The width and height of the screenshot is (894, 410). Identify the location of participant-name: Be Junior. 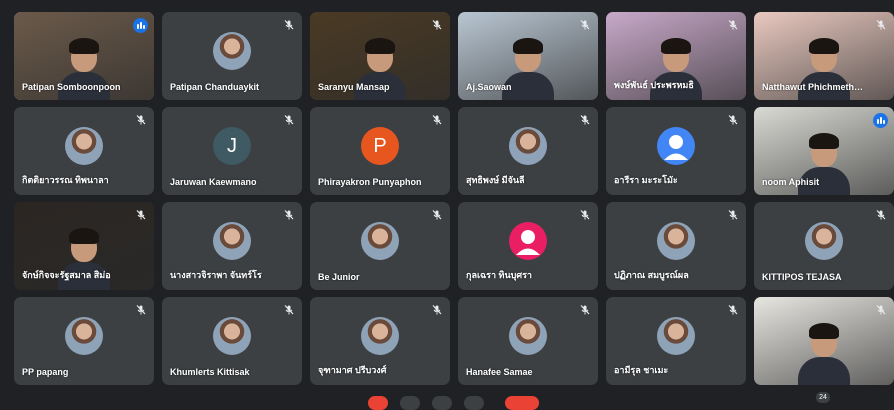
(339, 277).